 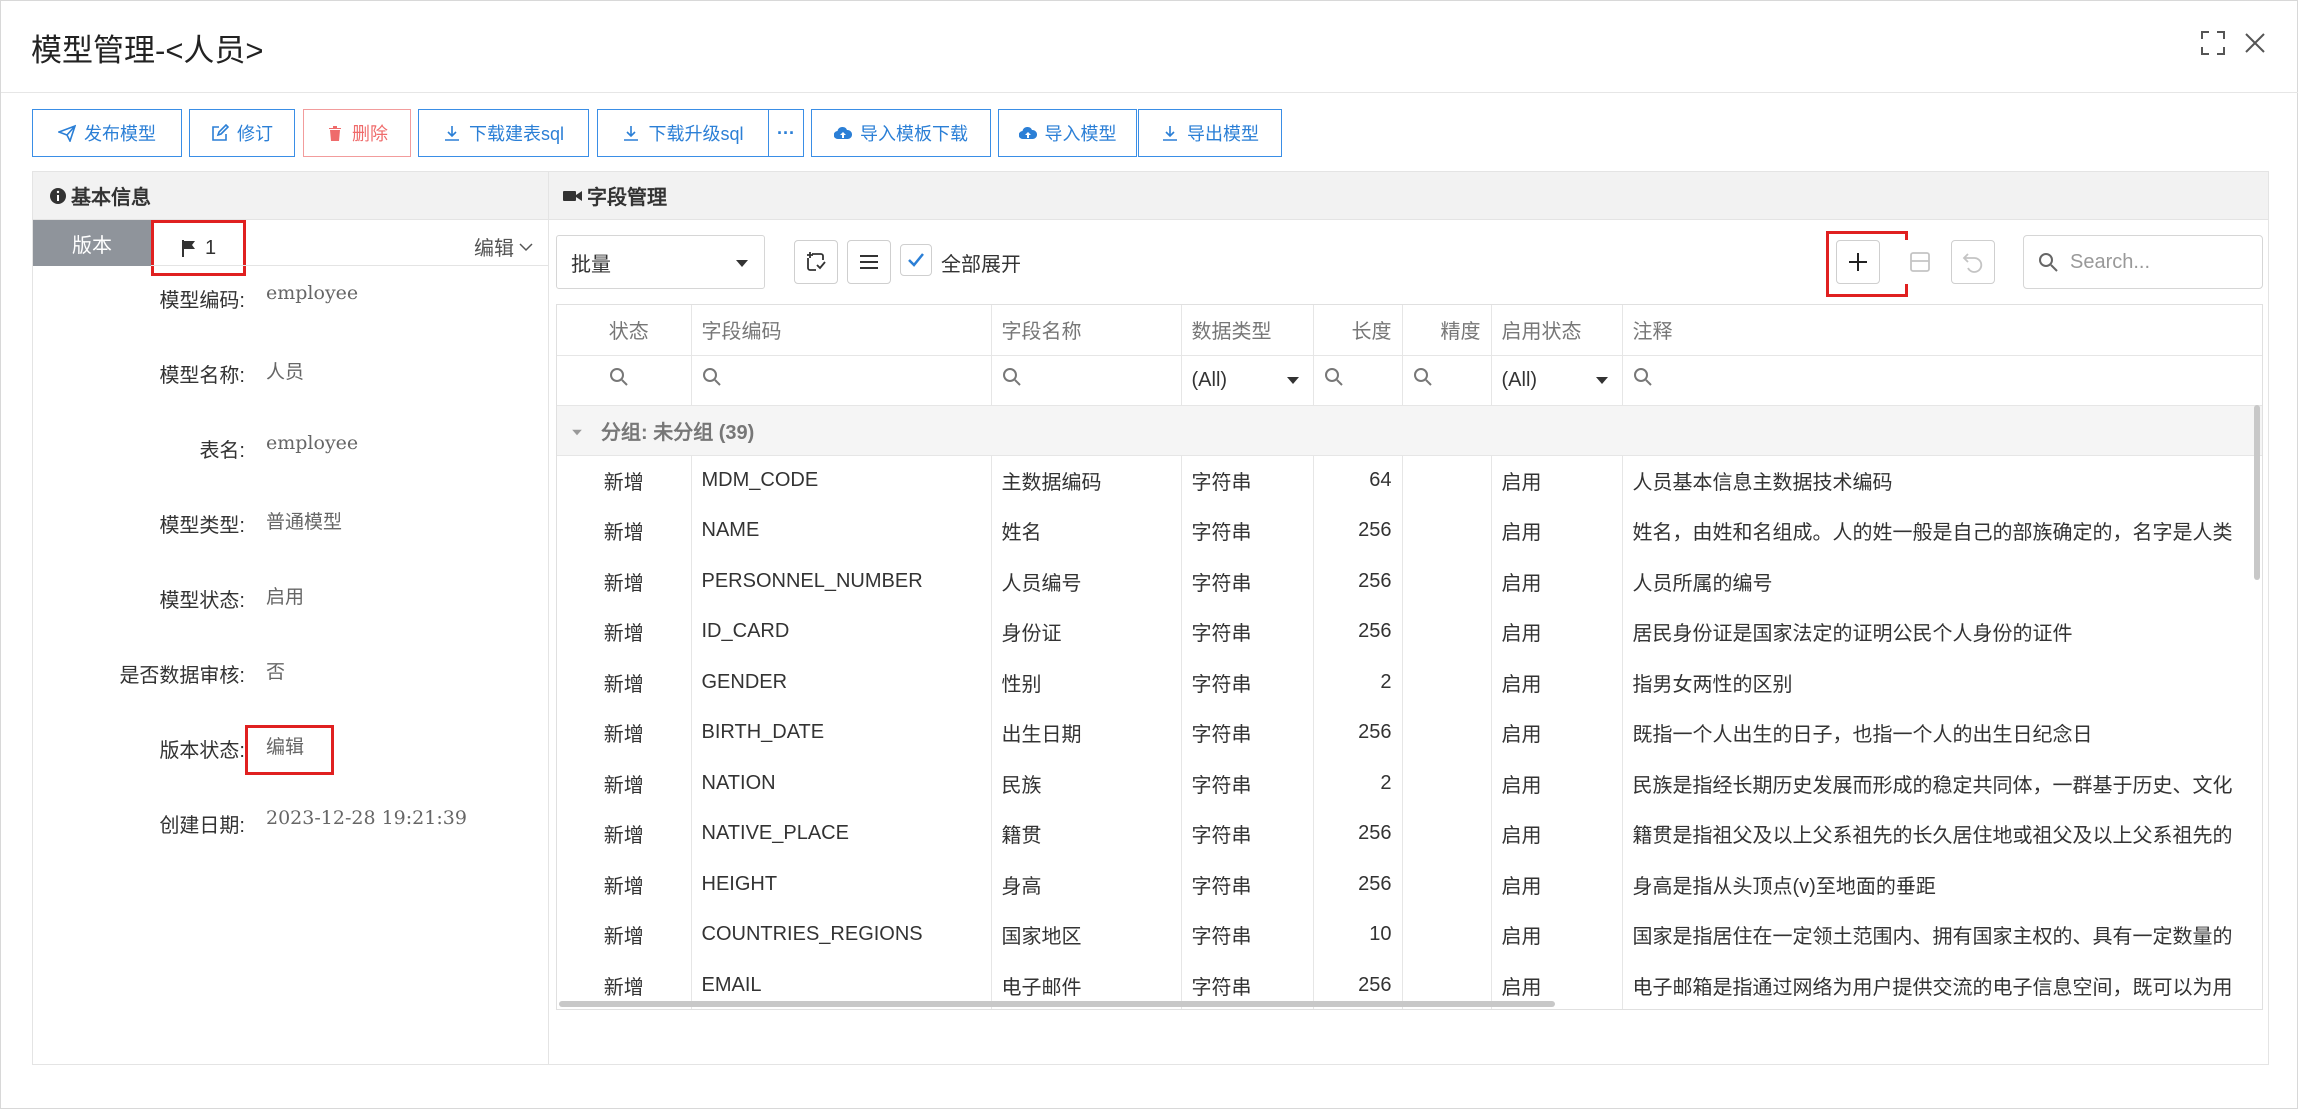 I want to click on chevron-down-icon, so click(x=526, y=246).